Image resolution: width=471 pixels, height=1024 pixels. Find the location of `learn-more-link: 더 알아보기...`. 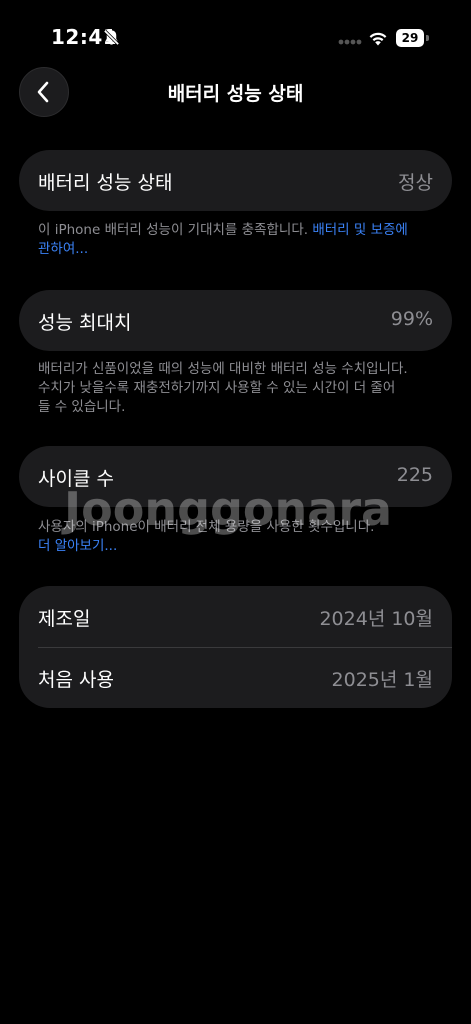

learn-more-link: 더 알아보기... is located at coordinates (77, 546).